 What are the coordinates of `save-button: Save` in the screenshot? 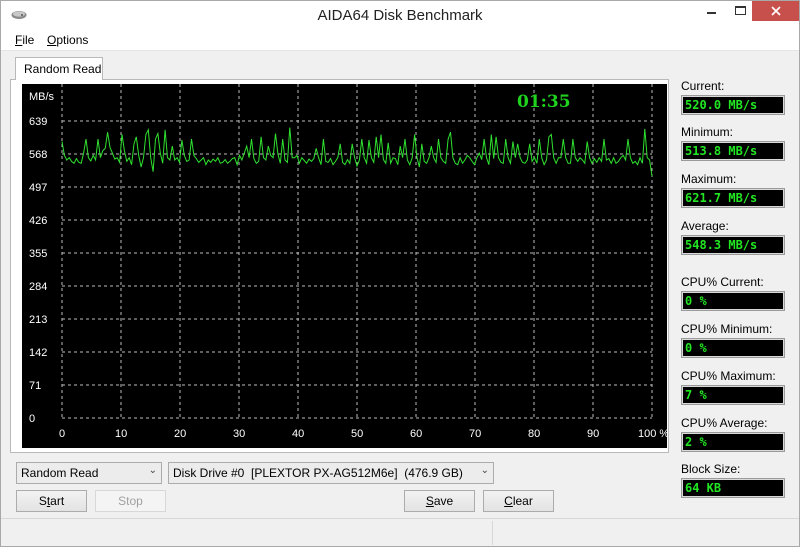 It's located at (439, 501).